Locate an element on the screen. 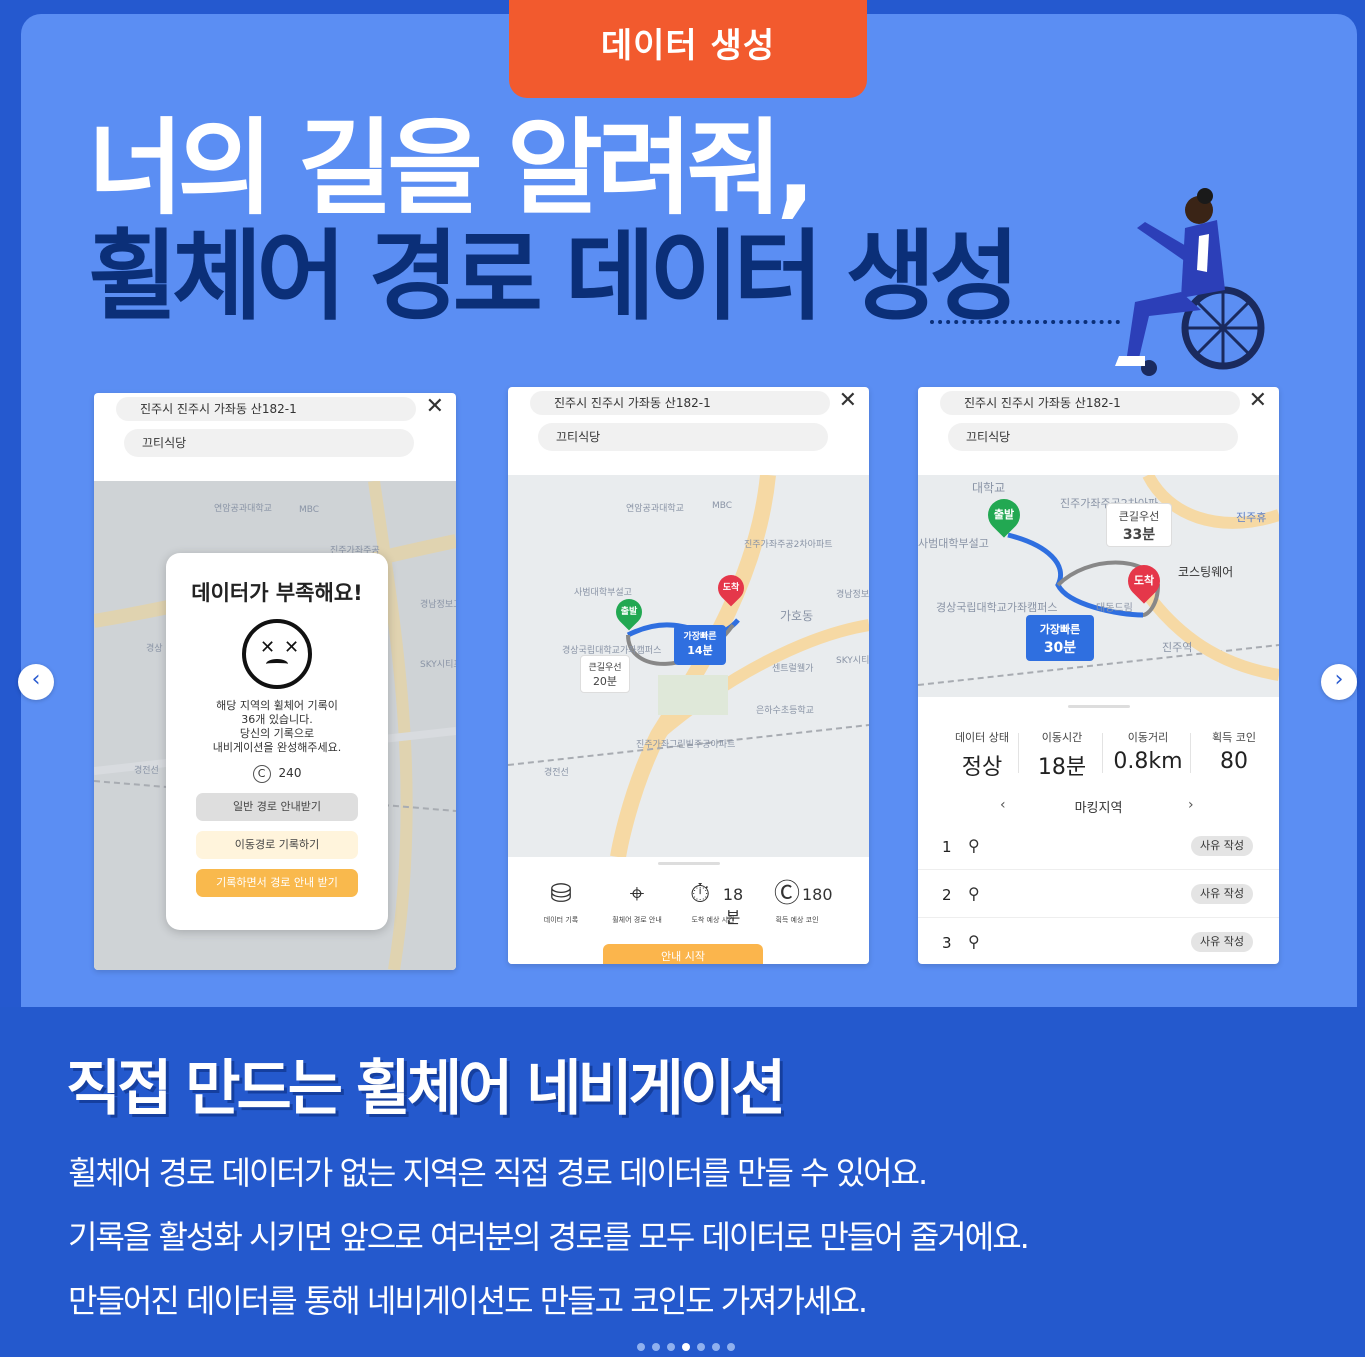  prev-slide-button: ‹ is located at coordinates (36, 682).